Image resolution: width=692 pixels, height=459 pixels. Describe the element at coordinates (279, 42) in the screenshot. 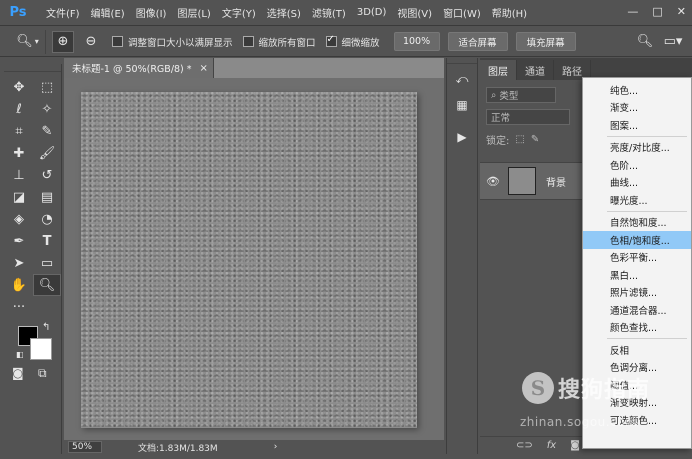

I see `zoom-all-windows-checkbox: 缩放所有窗口` at that location.